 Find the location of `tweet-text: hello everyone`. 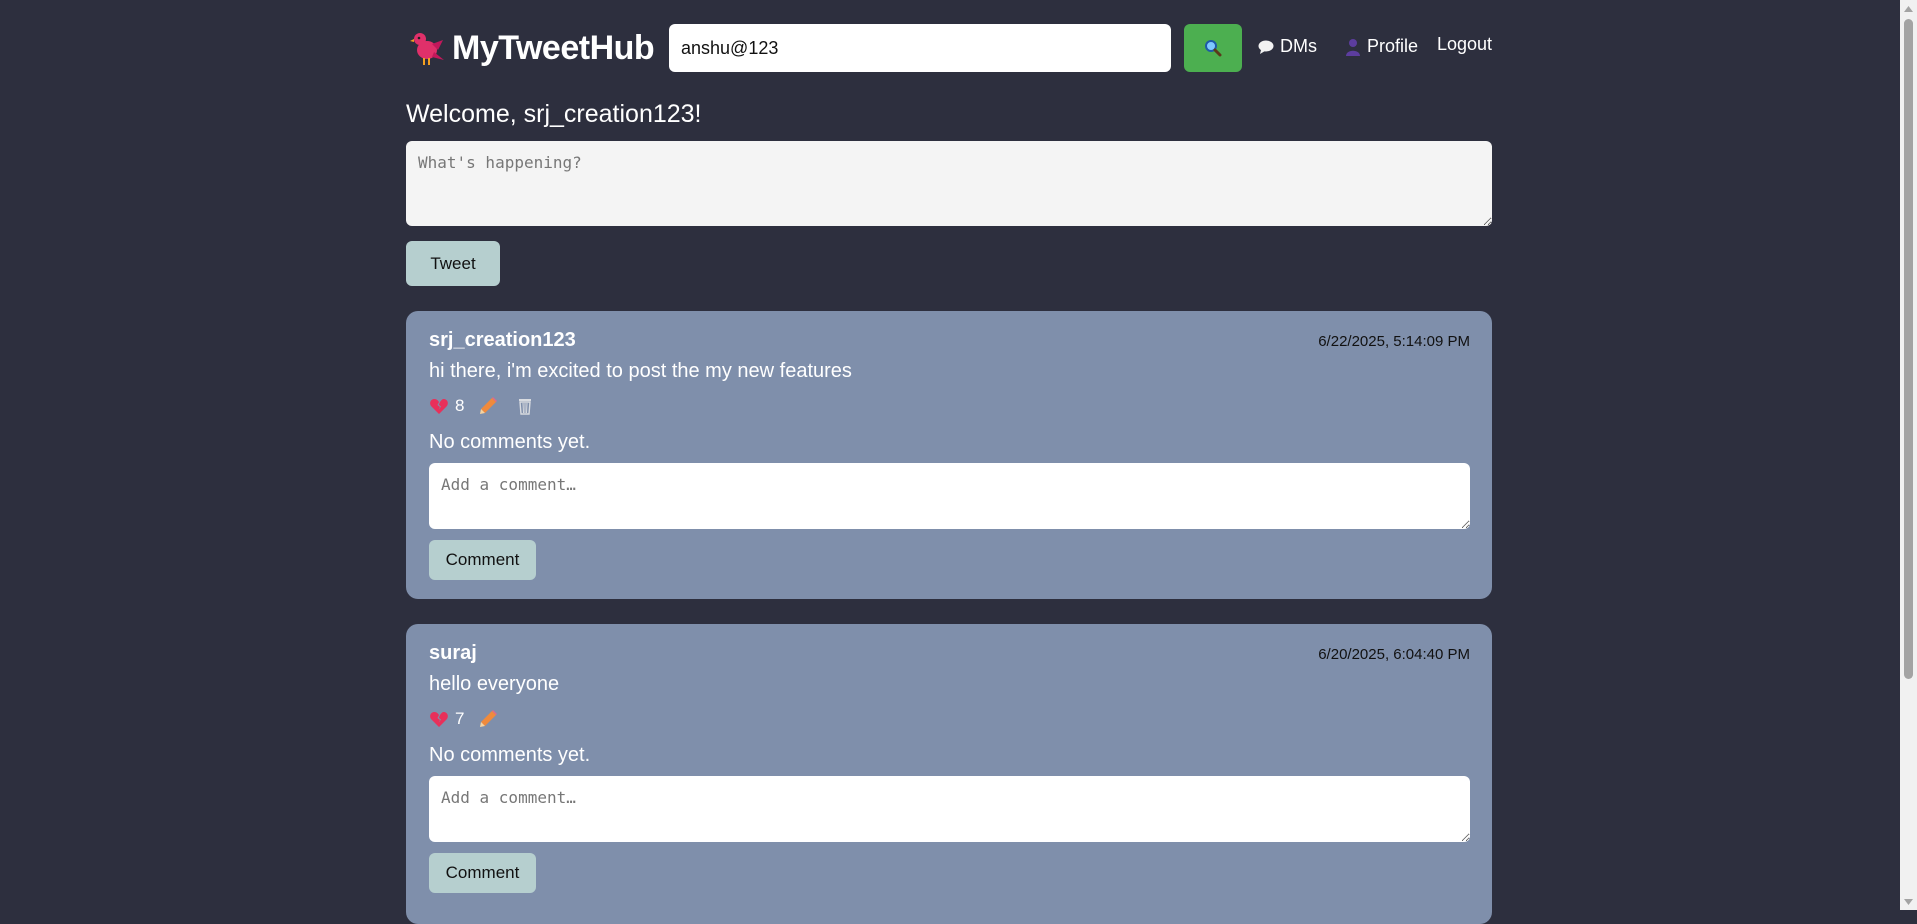

tweet-text: hello everyone is located at coordinates (494, 684).